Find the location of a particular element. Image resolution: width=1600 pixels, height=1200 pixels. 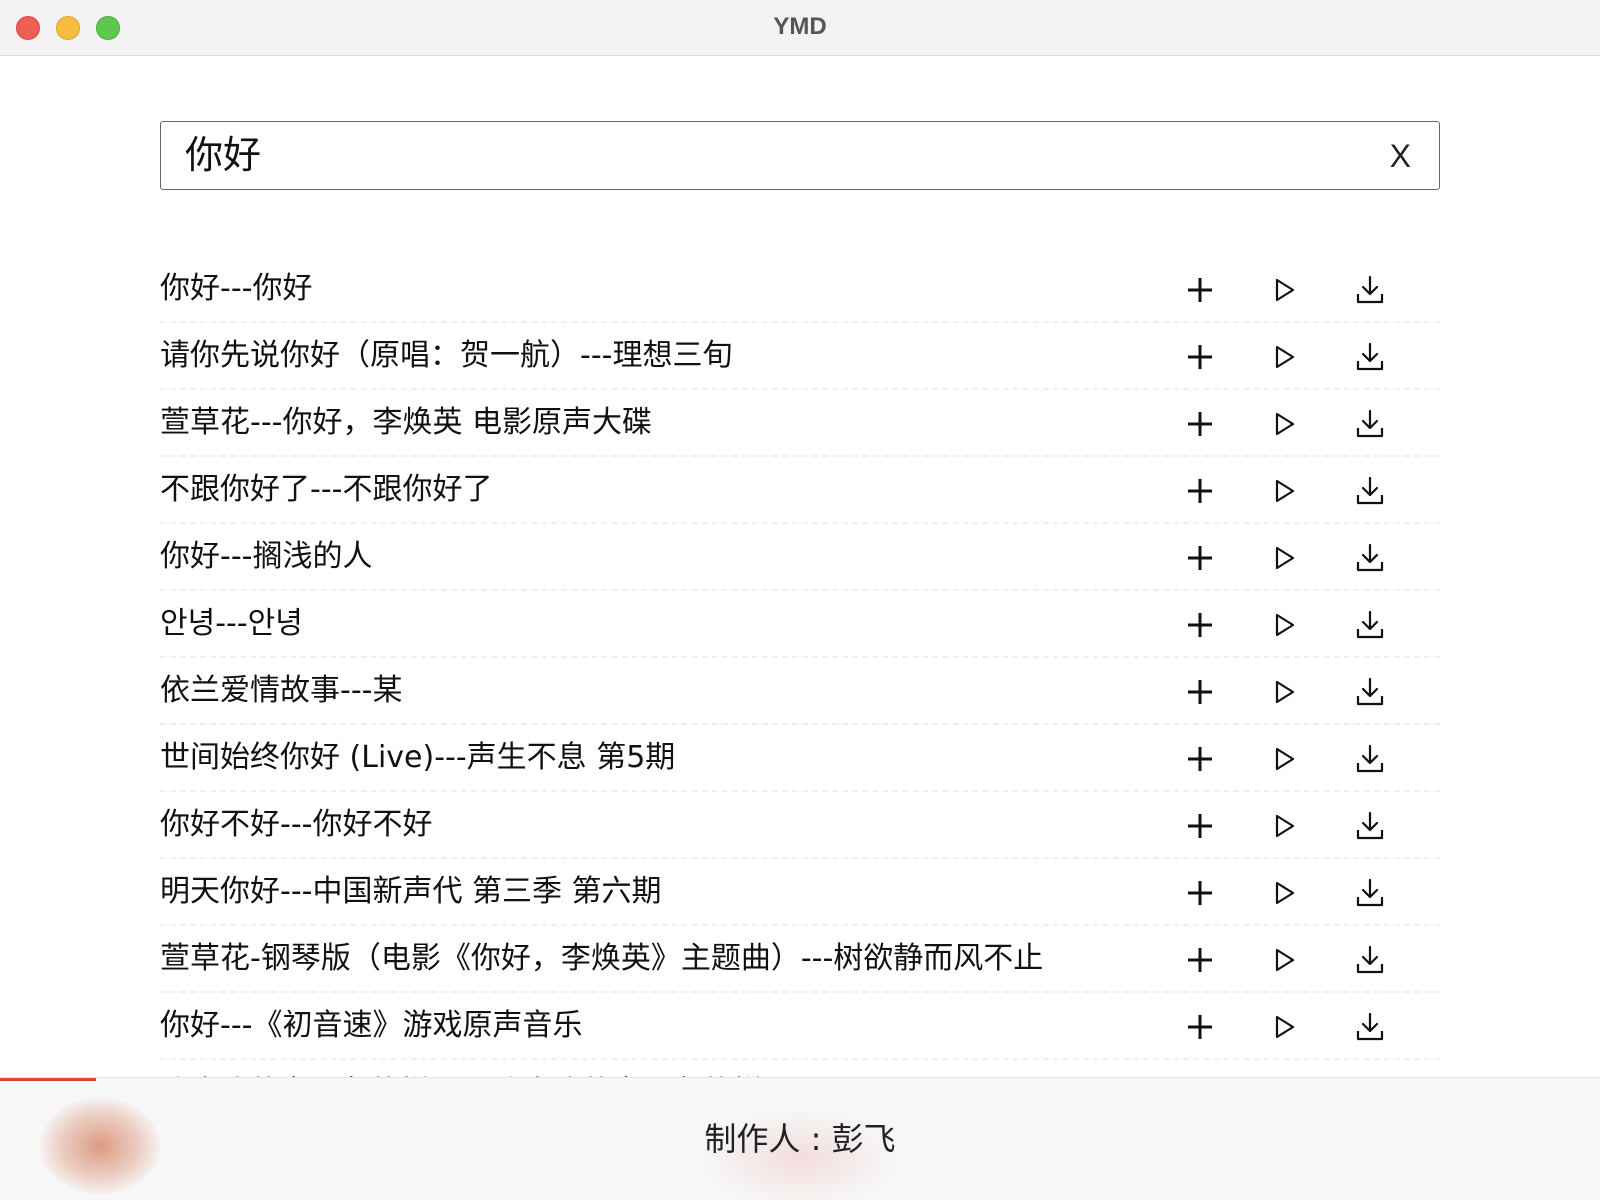

credit-text: 制作人 : 彭飞 is located at coordinates (800, 1139).